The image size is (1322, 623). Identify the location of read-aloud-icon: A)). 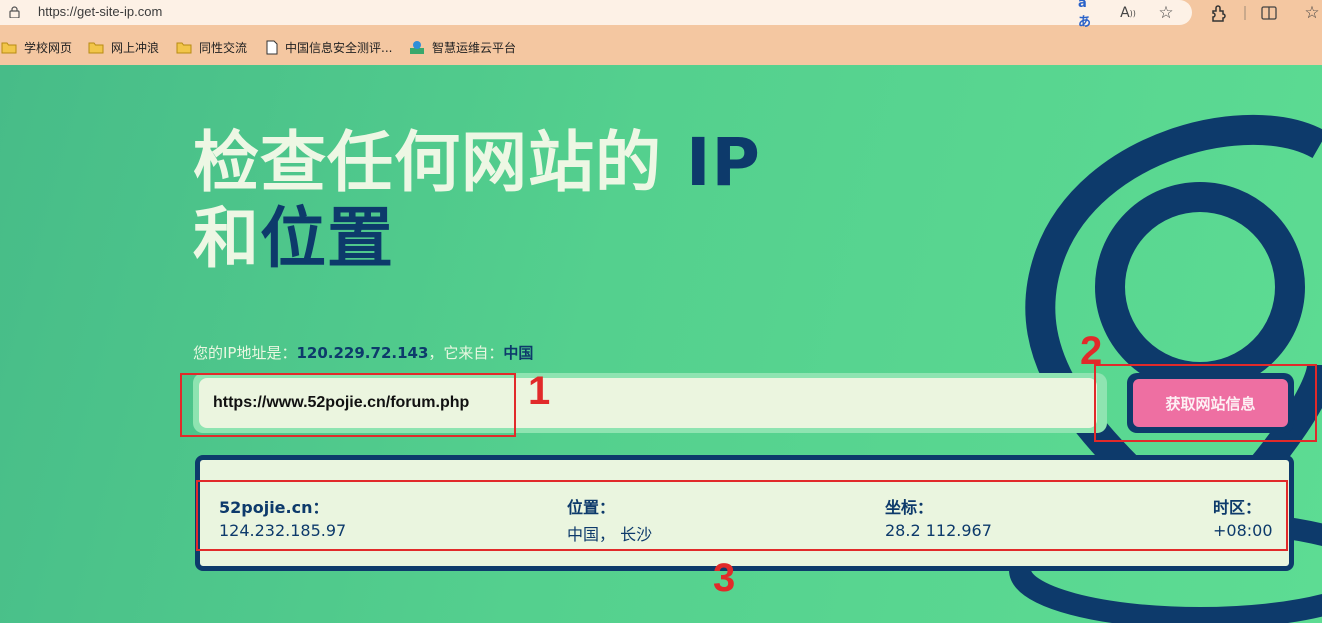
(1128, 13).